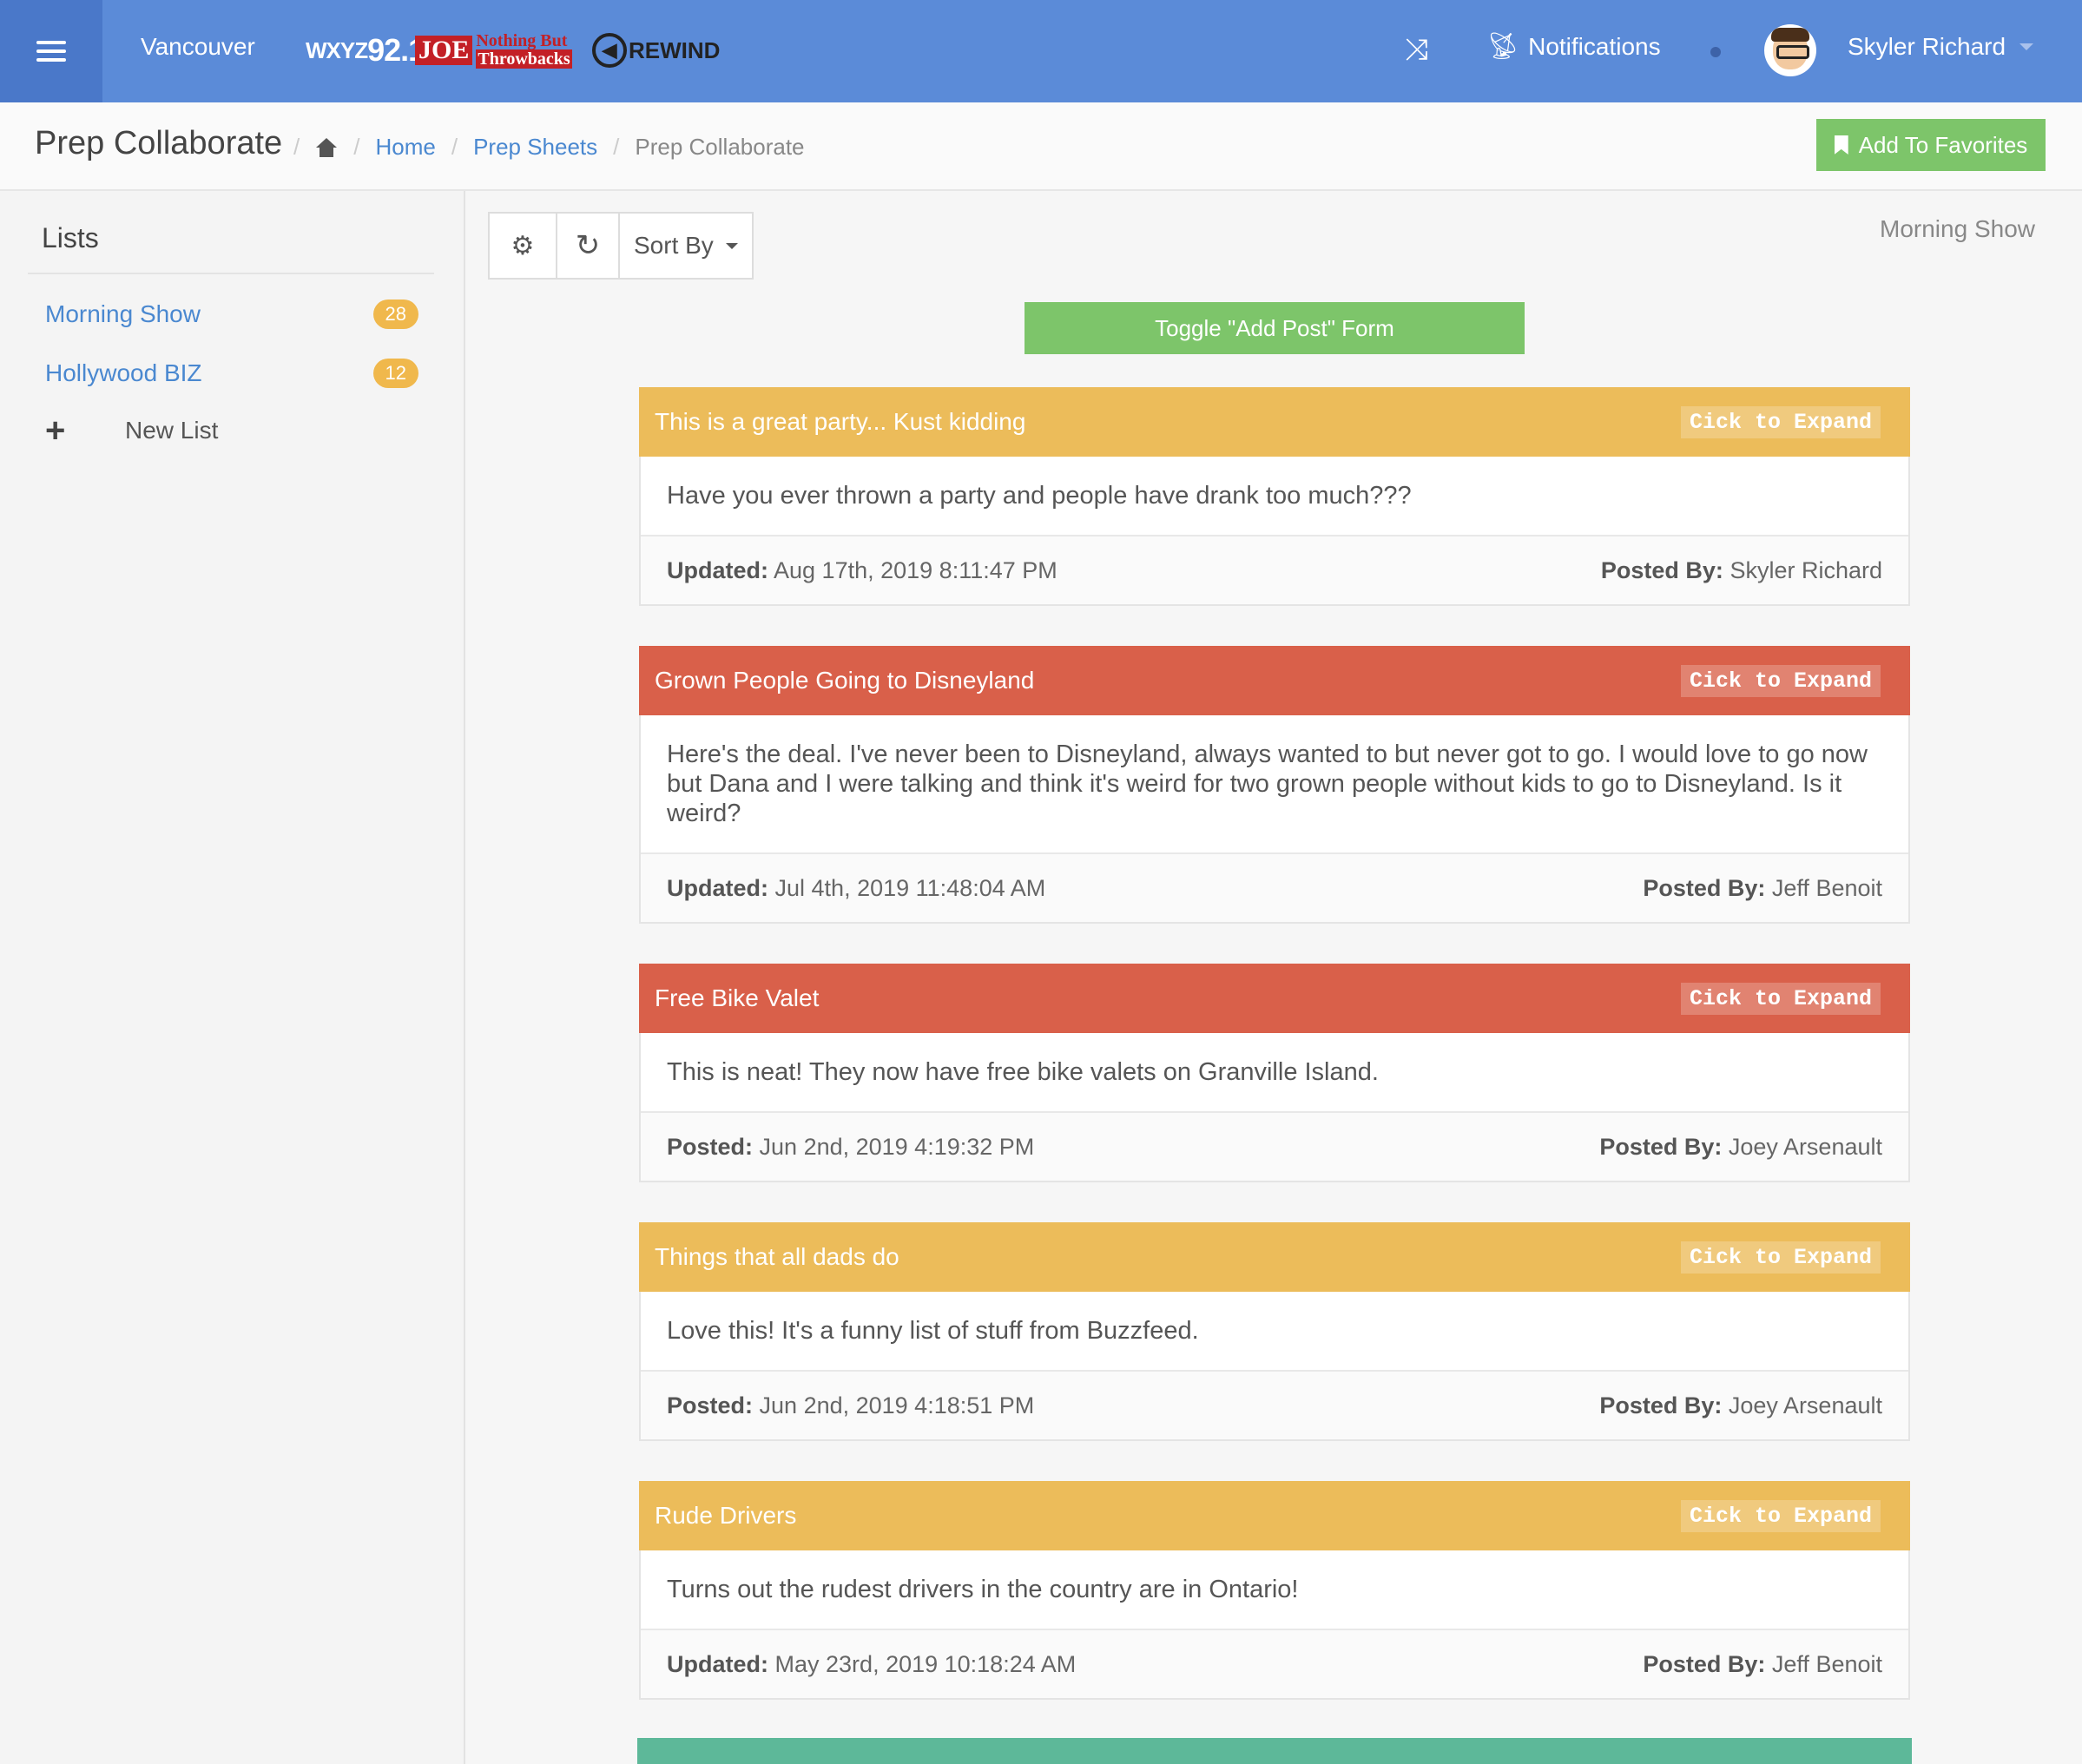  What do you see at coordinates (1927, 47) in the screenshot?
I see `user-name: Skyler Richard` at bounding box center [1927, 47].